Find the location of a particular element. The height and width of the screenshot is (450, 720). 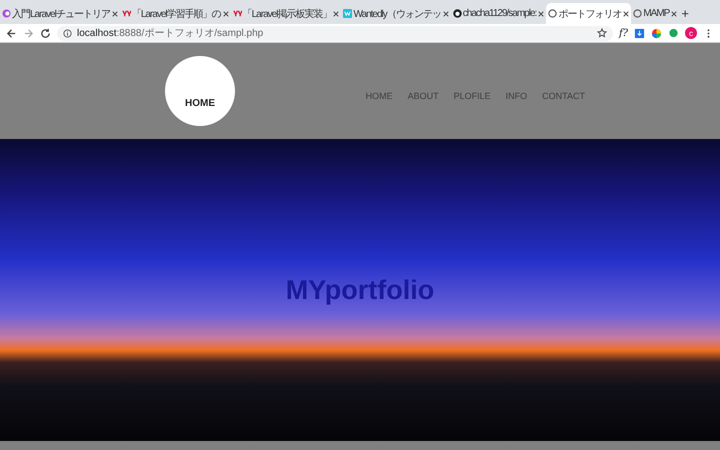

browser-tab: MAMP is located at coordinates (655, 13).